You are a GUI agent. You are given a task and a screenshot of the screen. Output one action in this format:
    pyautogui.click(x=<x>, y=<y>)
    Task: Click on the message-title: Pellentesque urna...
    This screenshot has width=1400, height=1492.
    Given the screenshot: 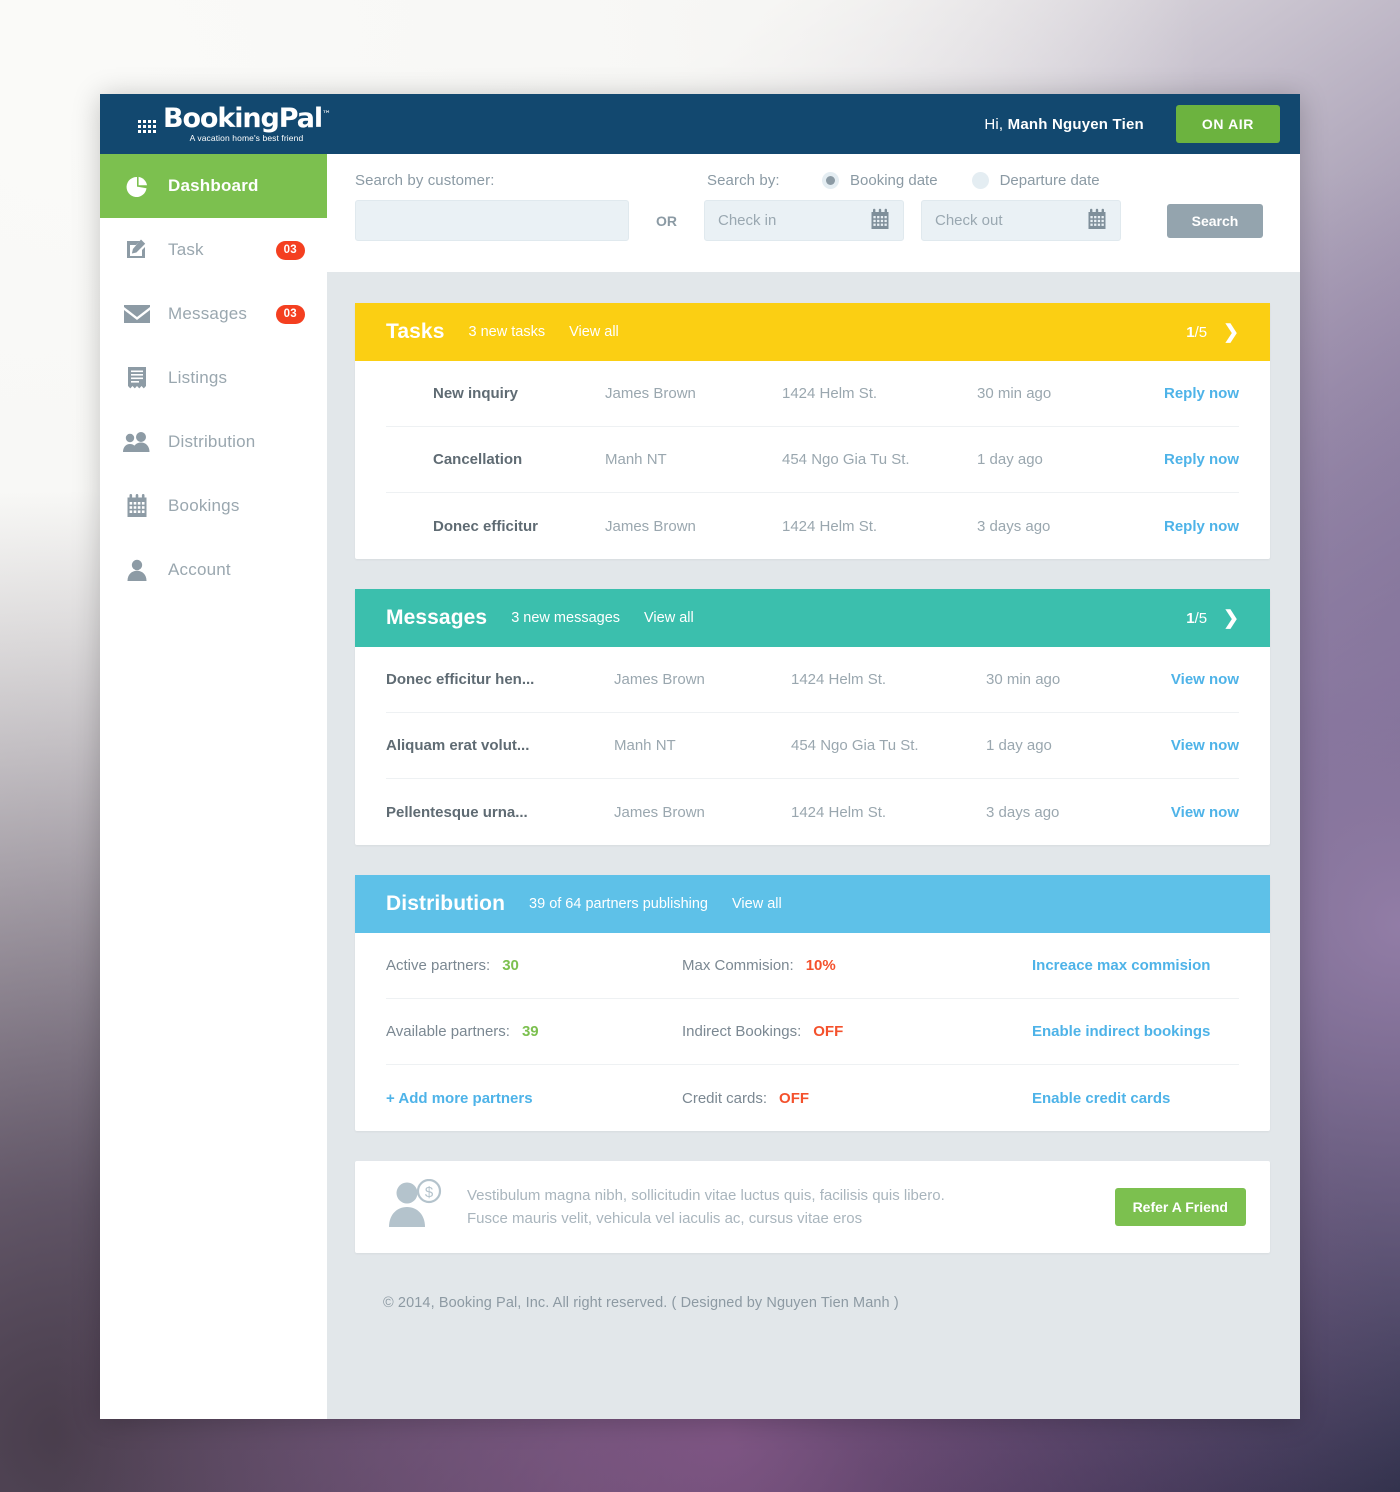 What is the action you would take?
    pyautogui.click(x=457, y=812)
    